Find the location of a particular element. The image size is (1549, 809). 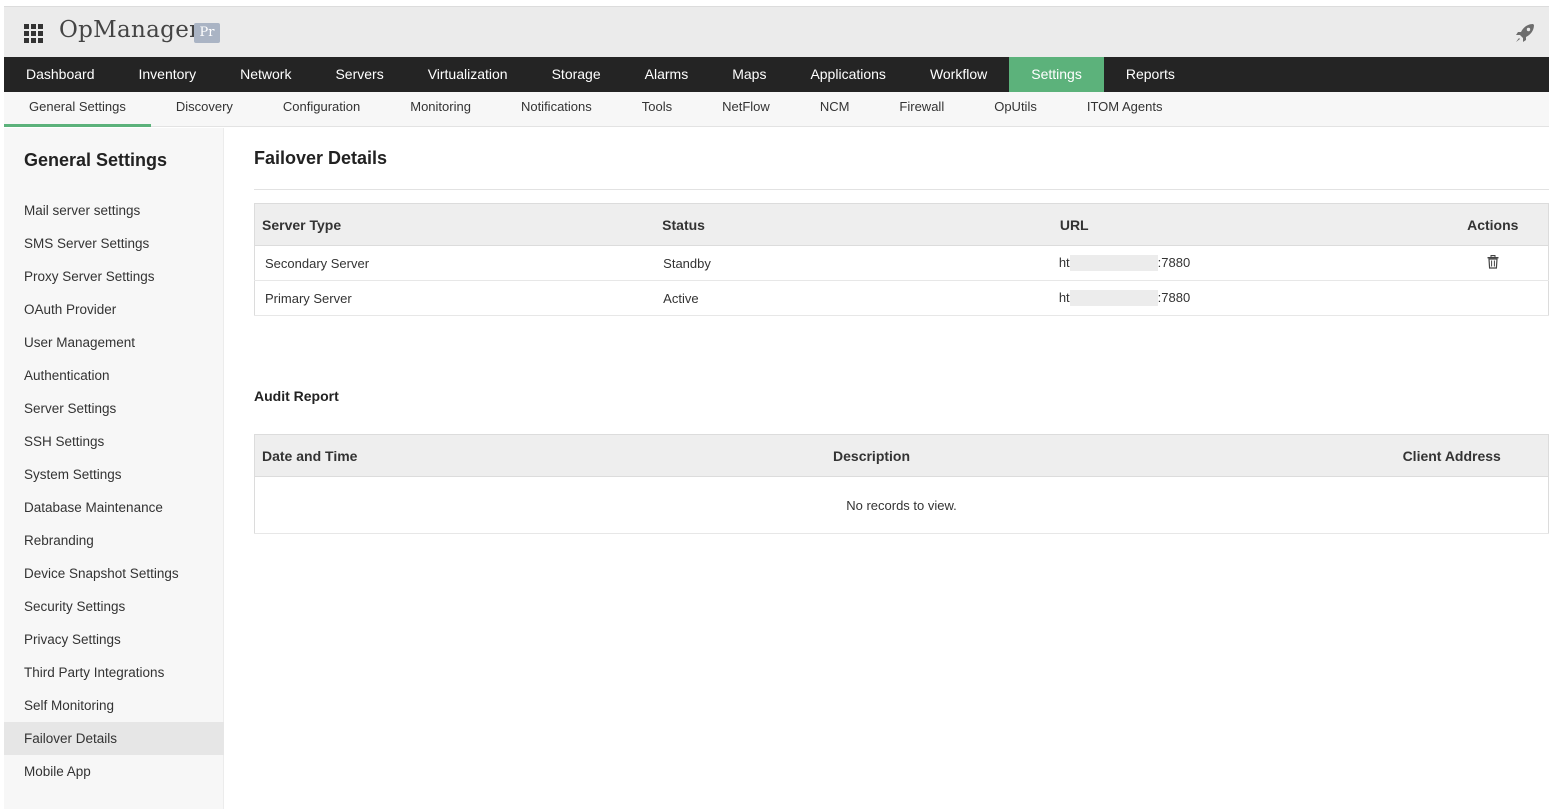

tab-applications: Applications is located at coordinates (848, 74).